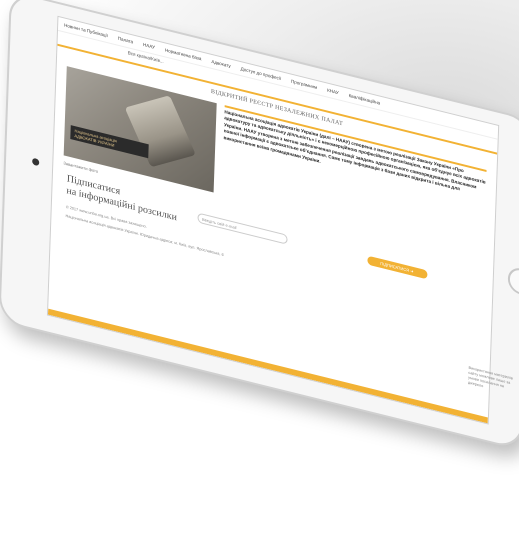 The height and width of the screenshot is (555, 519). What do you see at coordinates (36, 162) in the screenshot?
I see `camera-icon` at bounding box center [36, 162].